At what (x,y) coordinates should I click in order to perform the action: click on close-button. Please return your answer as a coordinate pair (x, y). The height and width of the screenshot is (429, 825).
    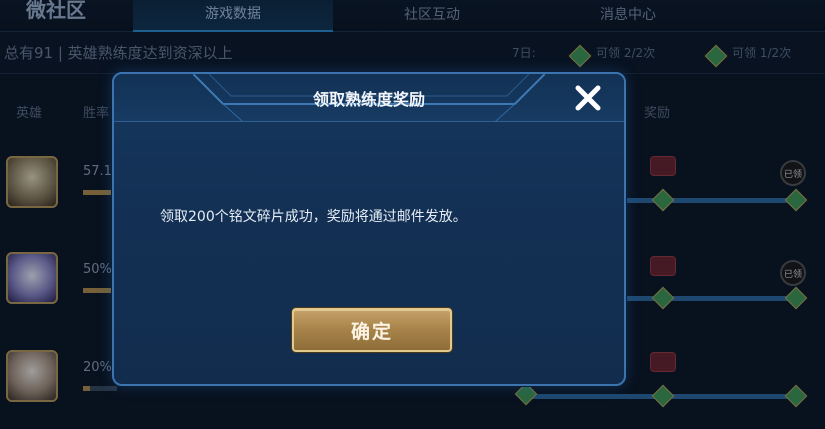
    Looking at the image, I should click on (588, 98).